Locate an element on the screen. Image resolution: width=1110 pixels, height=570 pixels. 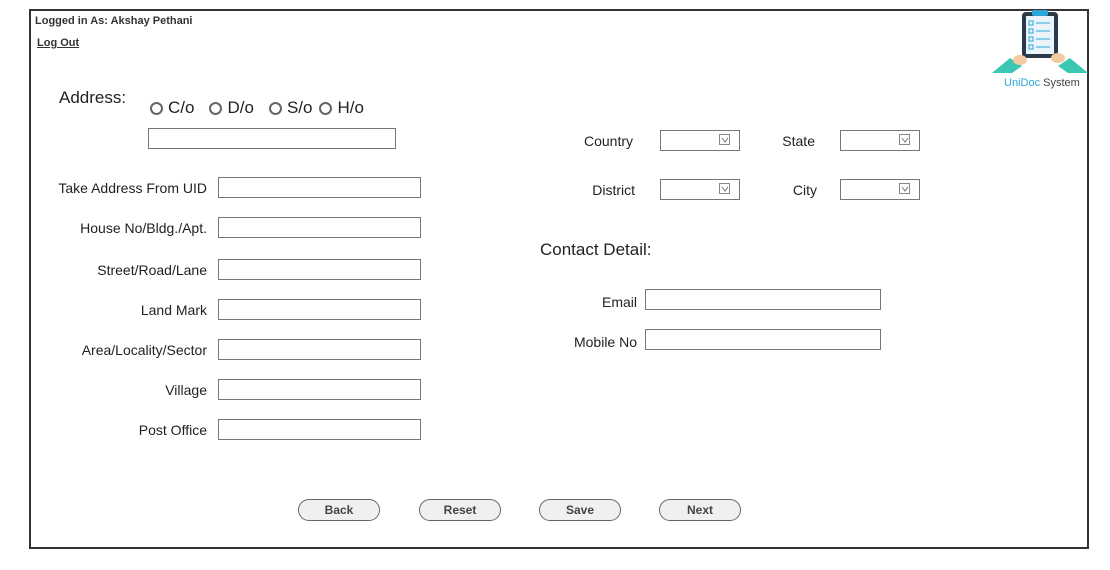
state-select is located at coordinates (880, 140).